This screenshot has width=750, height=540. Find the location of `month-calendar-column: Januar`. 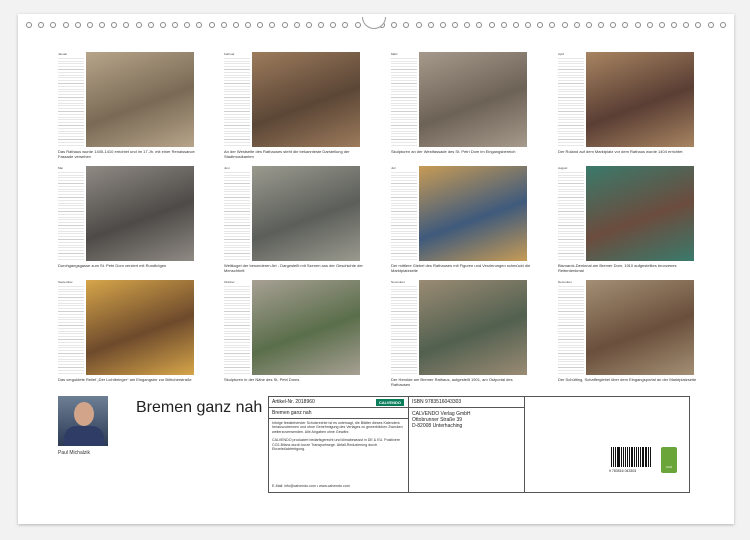

month-calendar-column: Januar is located at coordinates (71, 99).